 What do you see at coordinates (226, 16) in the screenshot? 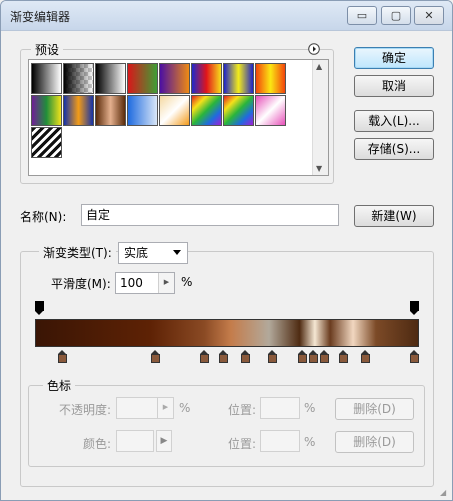
I see `title-bar: 渐变编辑器 ▭ ▢ ✕` at bounding box center [226, 16].